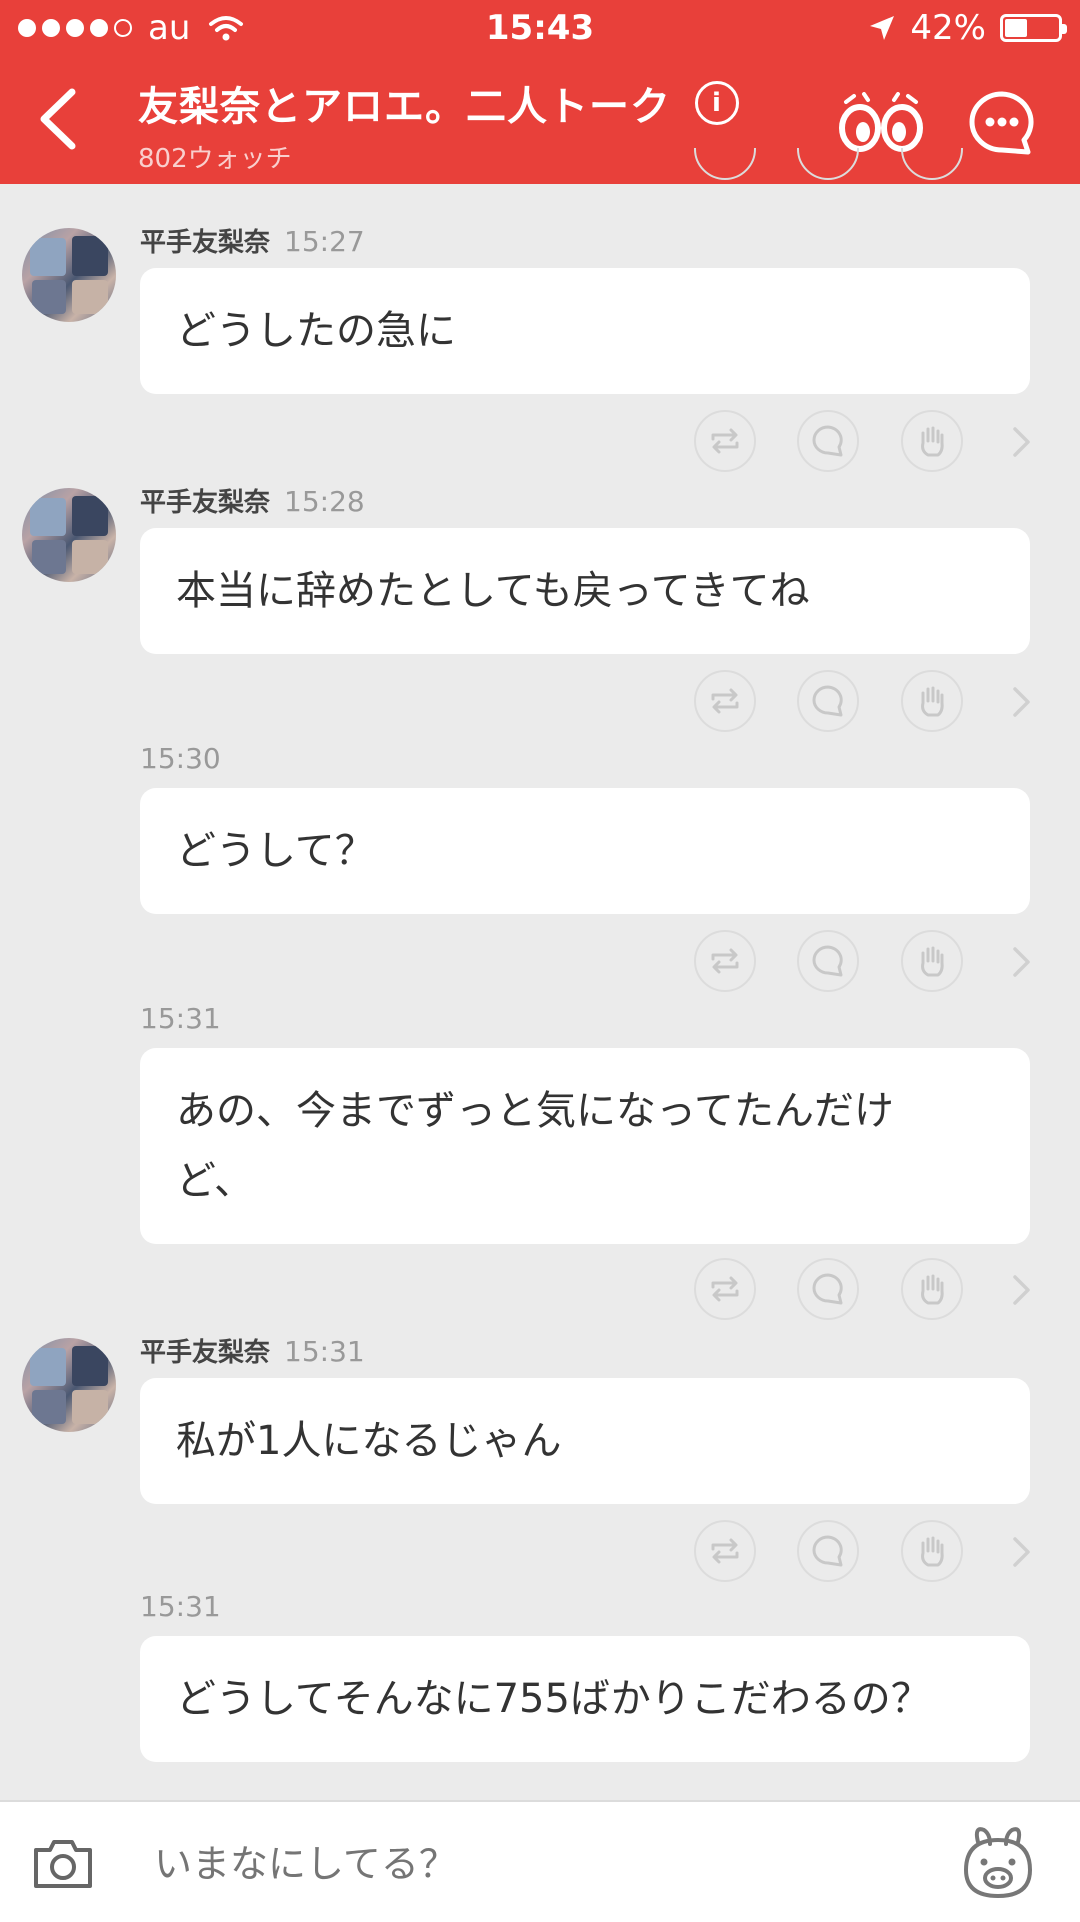  I want to click on message-bubble: どうしてそんなに755ばかりこだわるの？, so click(585, 1699).